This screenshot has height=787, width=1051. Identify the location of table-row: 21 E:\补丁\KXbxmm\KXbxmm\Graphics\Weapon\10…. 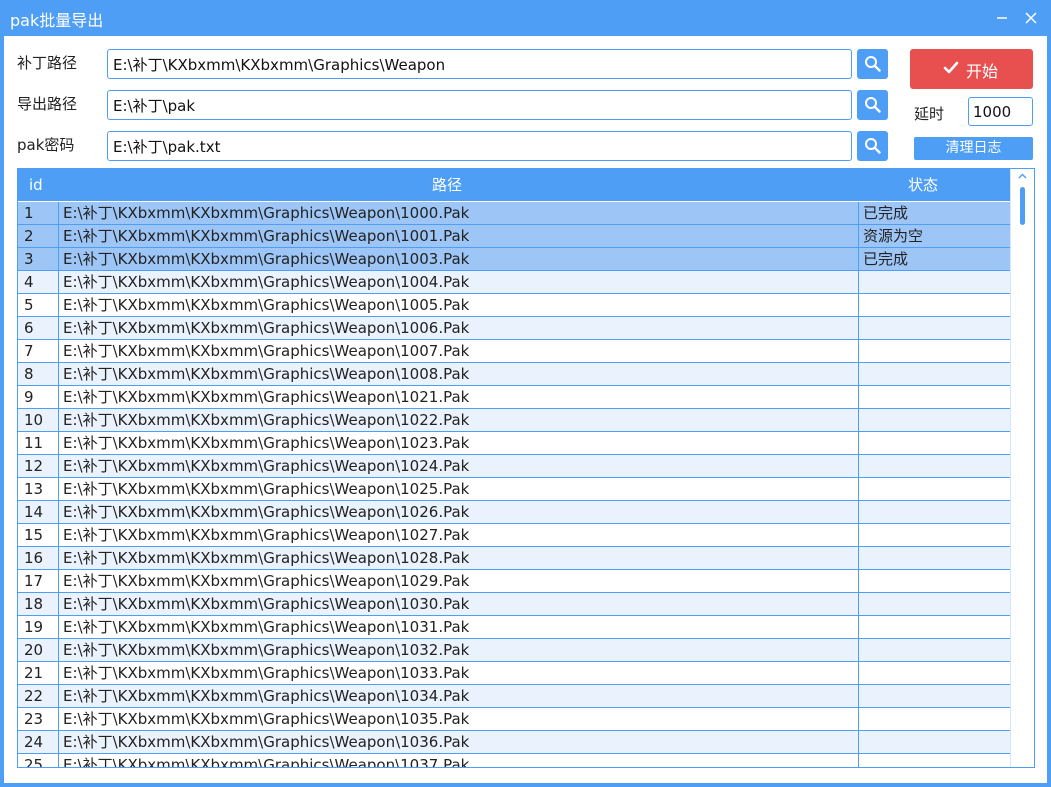
(514, 673).